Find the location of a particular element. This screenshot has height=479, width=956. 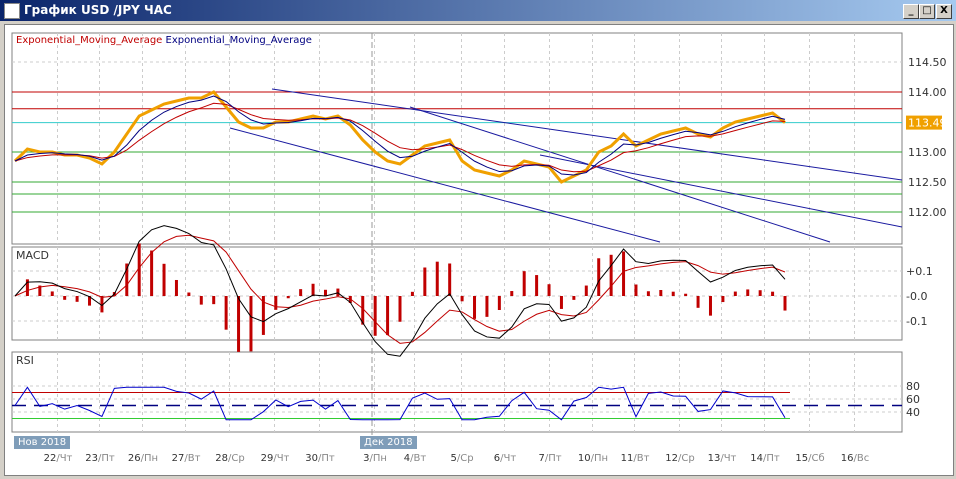

price-tick-label: 114.00 is located at coordinates (927, 92).